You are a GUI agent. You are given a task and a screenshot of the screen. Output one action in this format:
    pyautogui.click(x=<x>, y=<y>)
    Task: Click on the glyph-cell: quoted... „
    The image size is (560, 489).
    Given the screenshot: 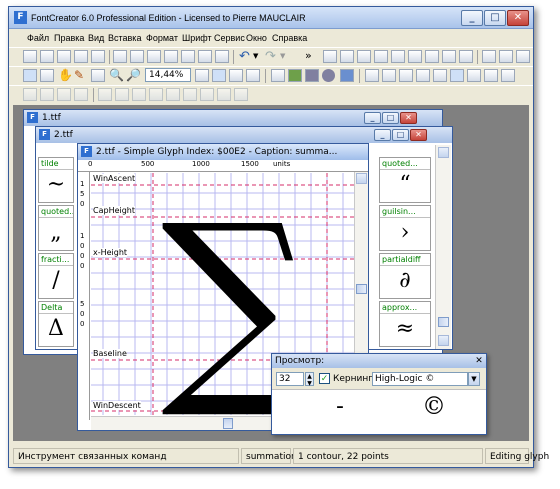 What is the action you would take?
    pyautogui.click(x=56, y=228)
    